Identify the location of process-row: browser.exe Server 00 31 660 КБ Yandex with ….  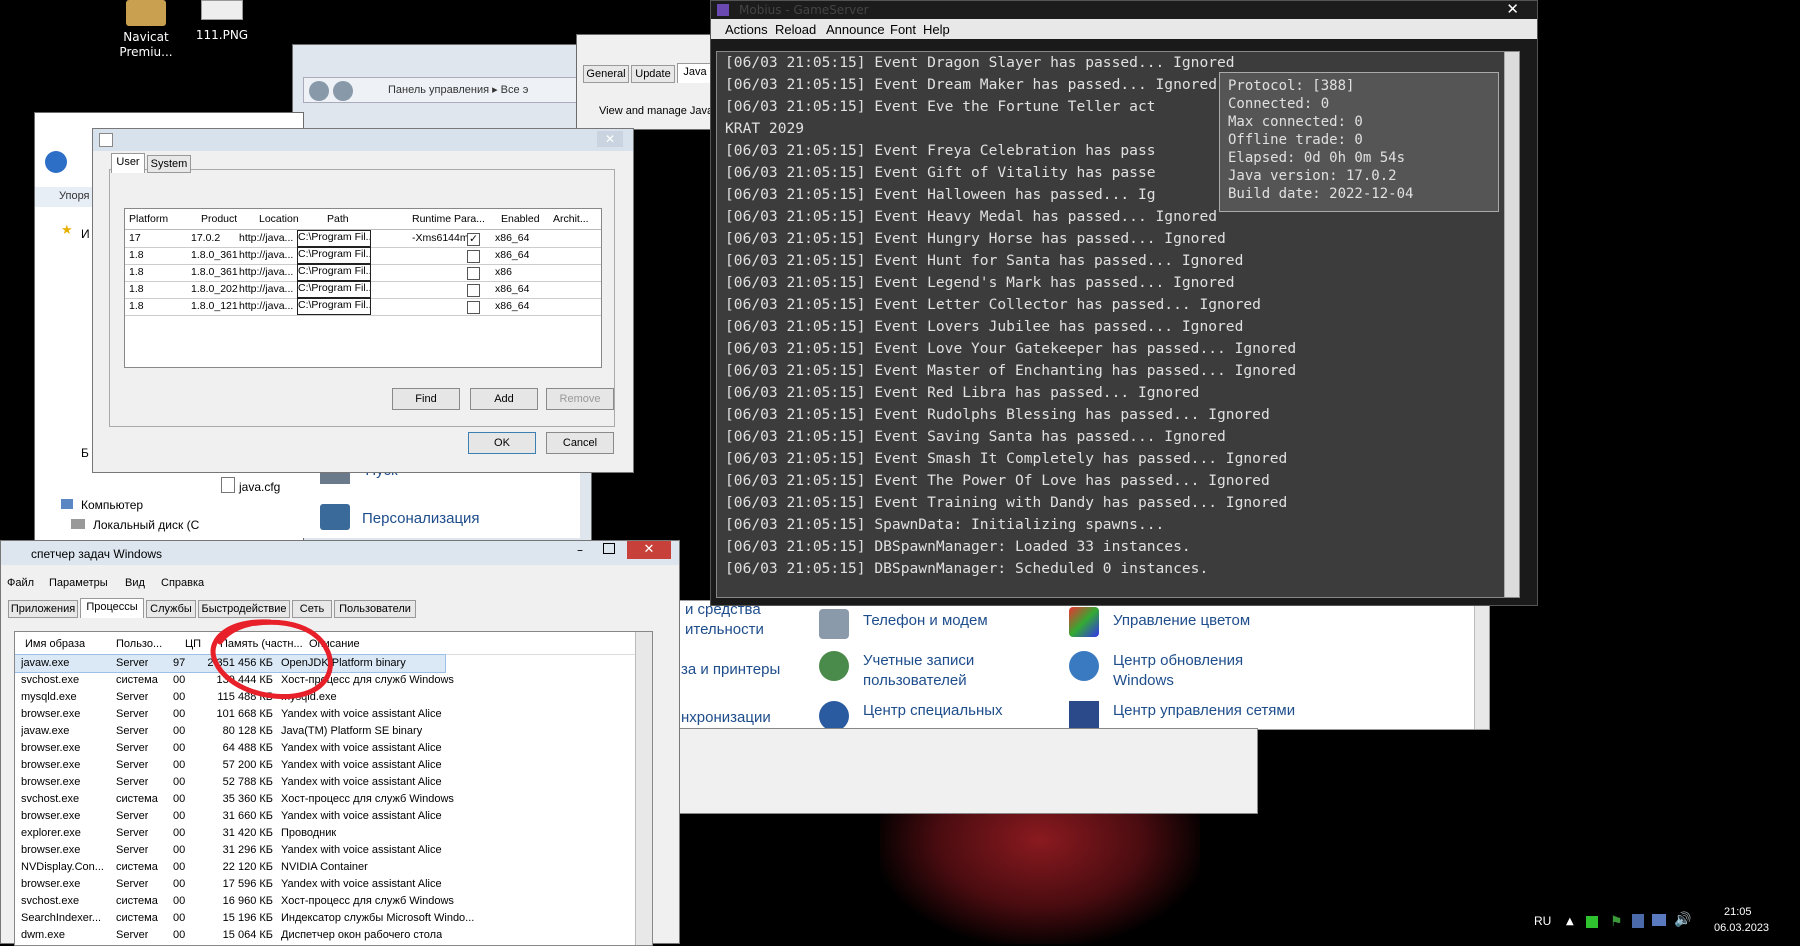
(325, 816).